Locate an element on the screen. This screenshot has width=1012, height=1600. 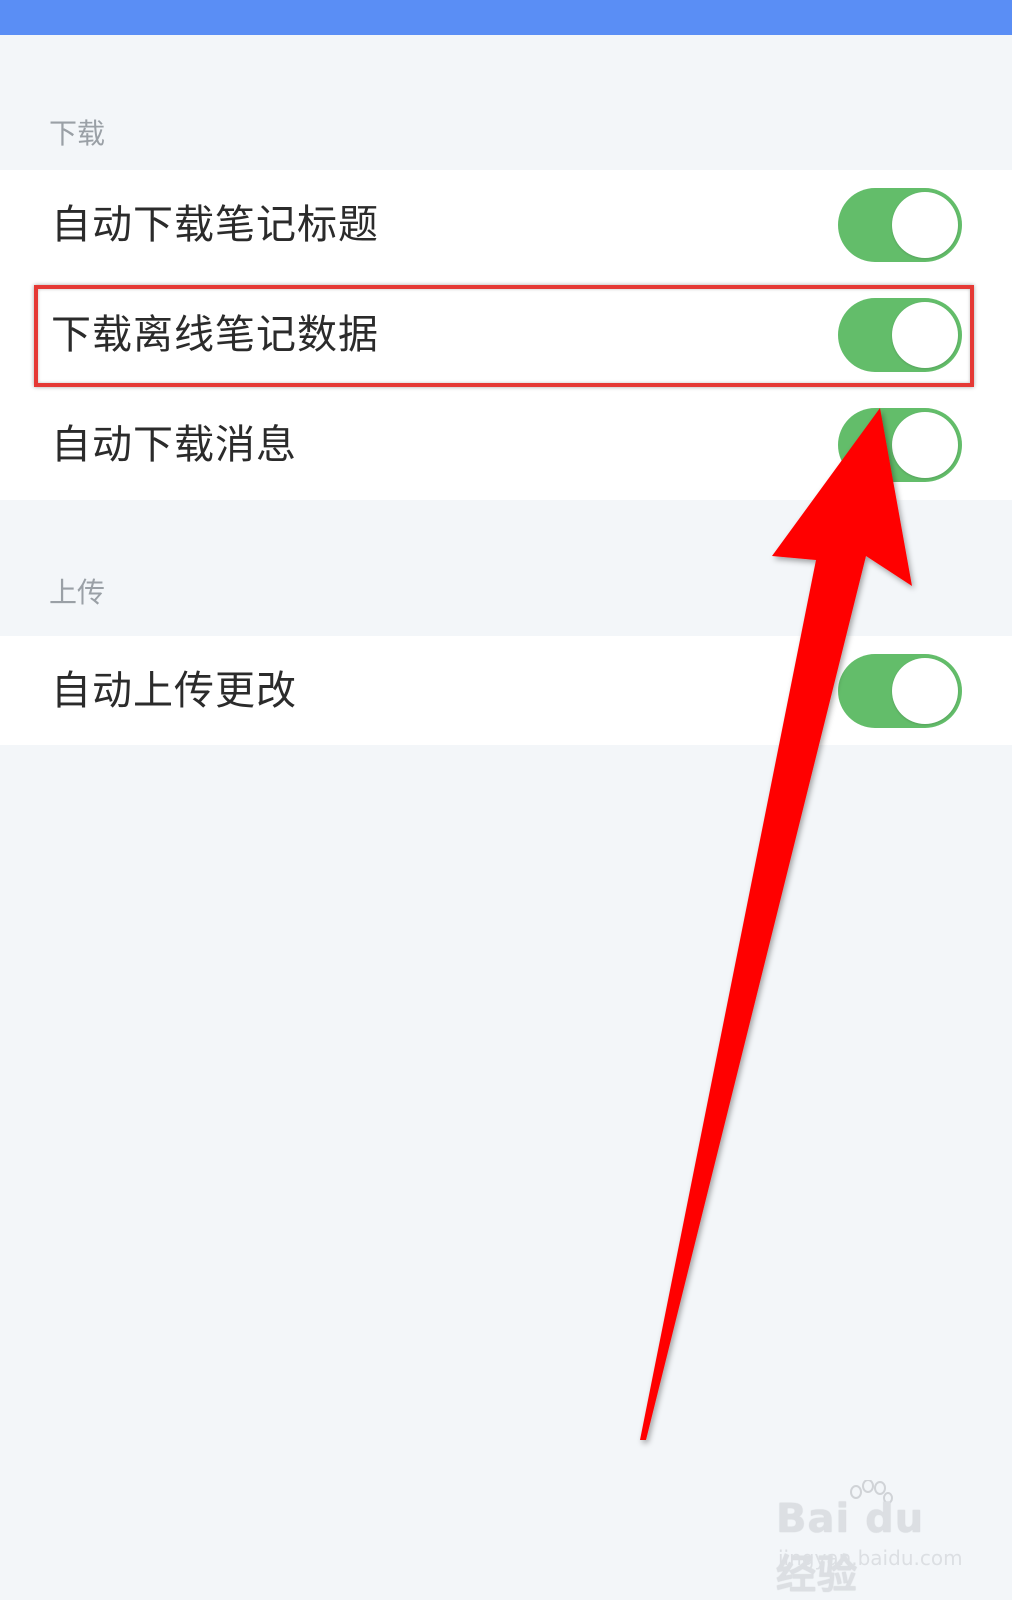
section-label-download: 下载 is located at coordinates (77, 133).